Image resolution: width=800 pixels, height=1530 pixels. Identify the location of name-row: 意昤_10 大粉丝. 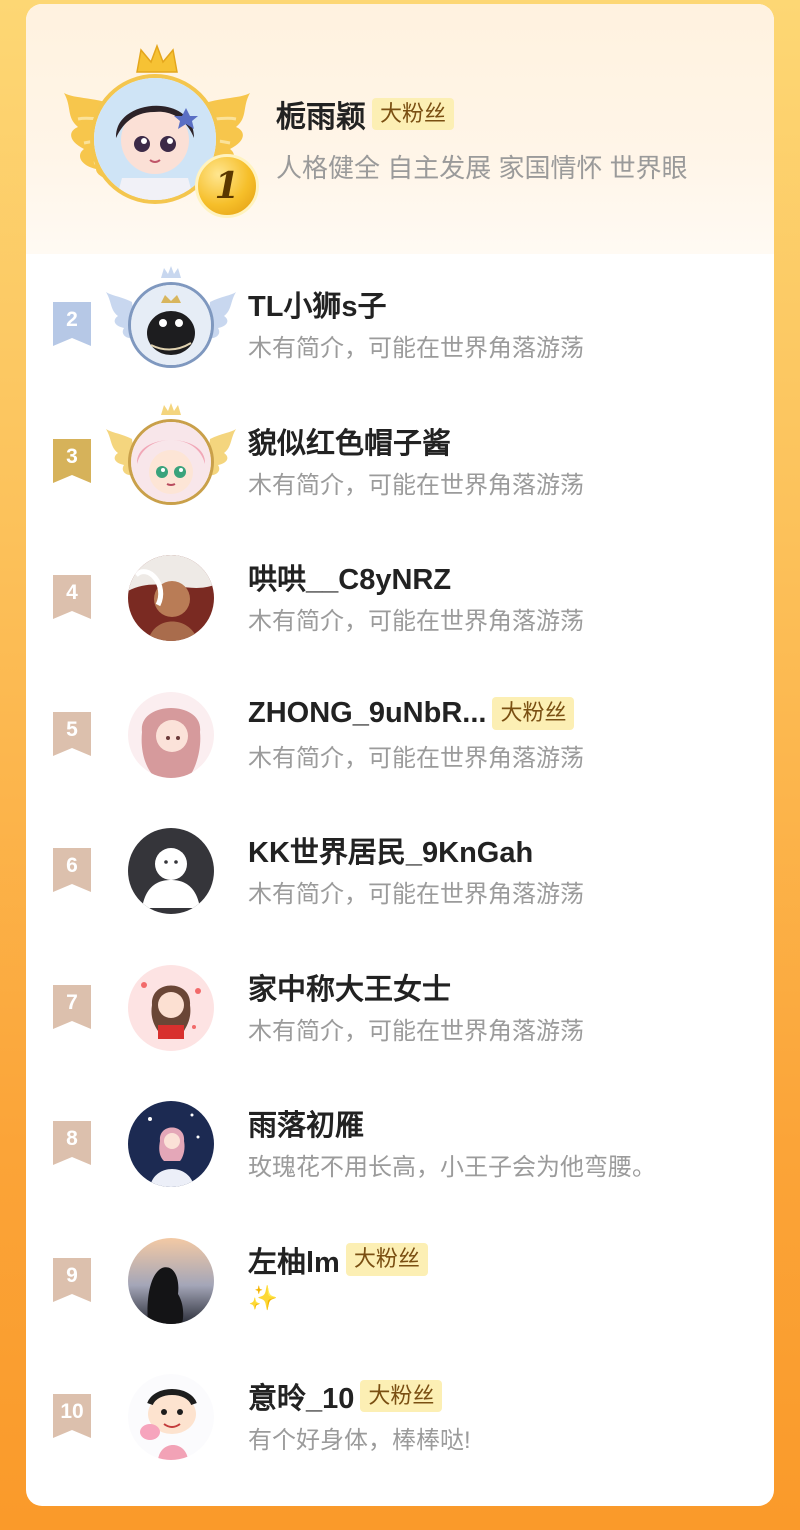
(359, 1396).